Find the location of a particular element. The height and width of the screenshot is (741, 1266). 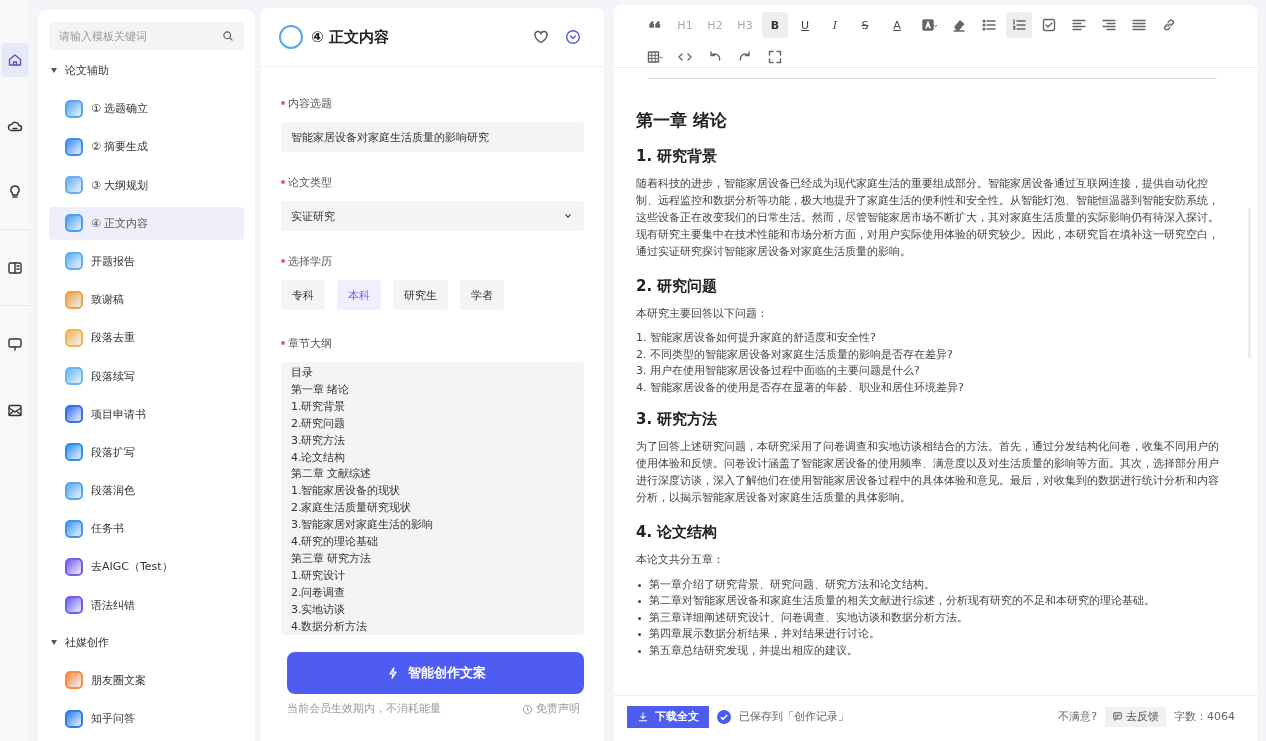

list-item: 3. 用户在使用智能家居设备过程中面临的主要问题是什么? is located at coordinates (778, 371).